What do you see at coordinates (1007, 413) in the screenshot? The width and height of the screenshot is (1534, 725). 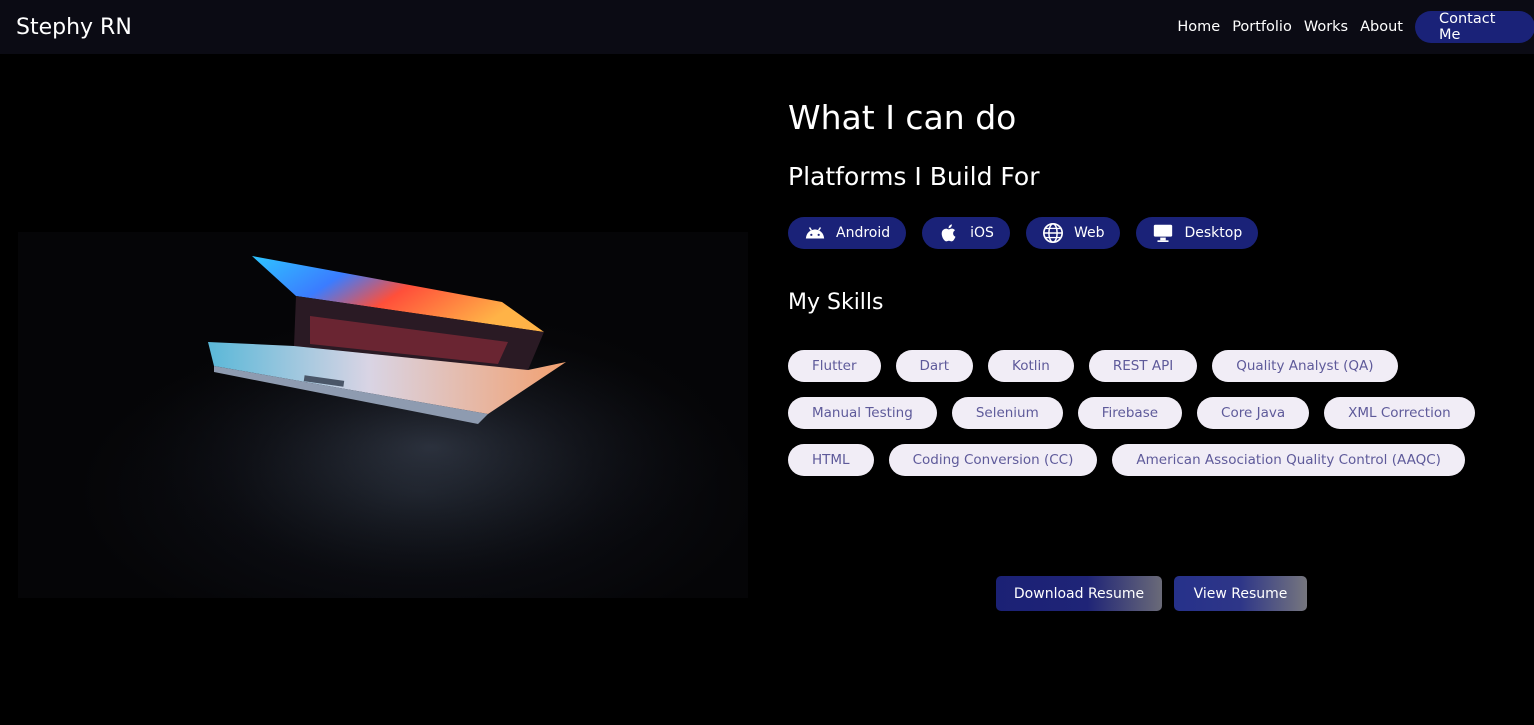 I see `skill-chip: Selenium` at bounding box center [1007, 413].